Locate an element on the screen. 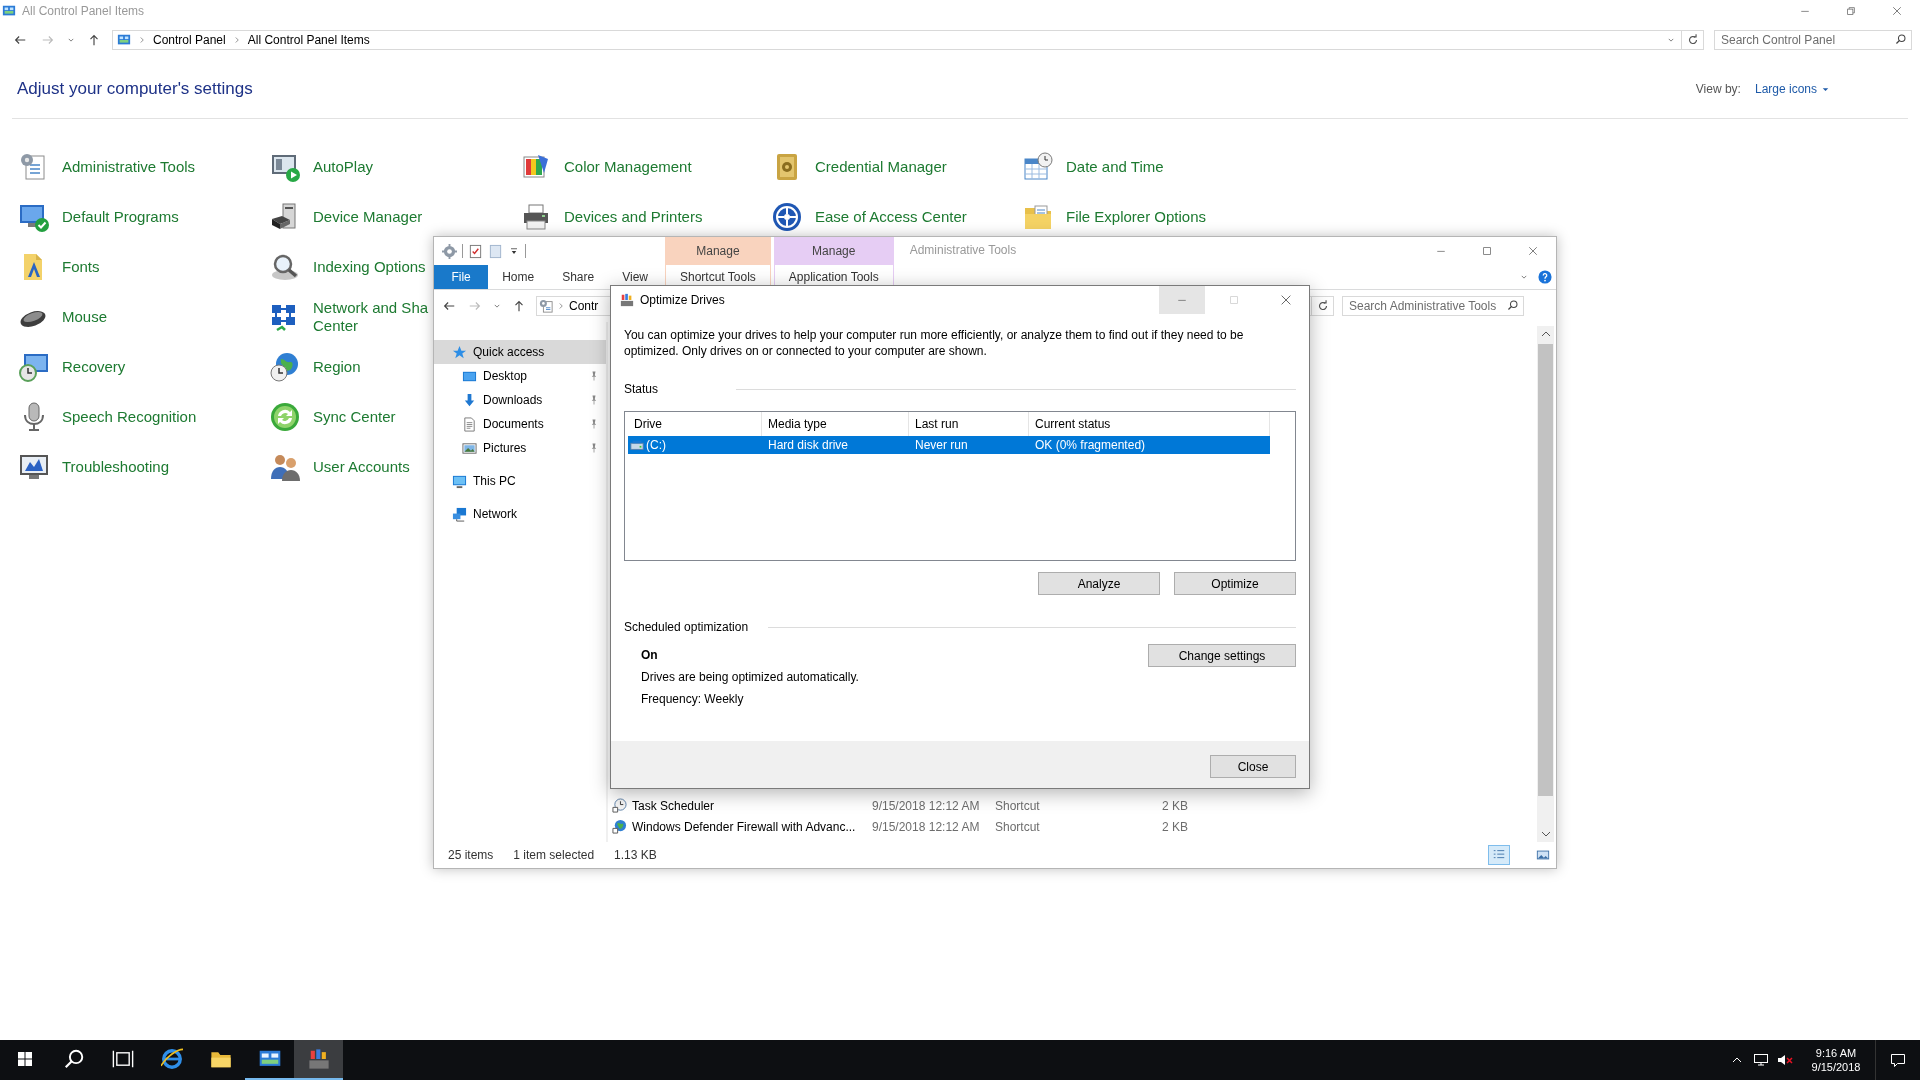 The height and width of the screenshot is (1080, 1920). settings-link: Date and Time is located at coordinates (1093, 167).